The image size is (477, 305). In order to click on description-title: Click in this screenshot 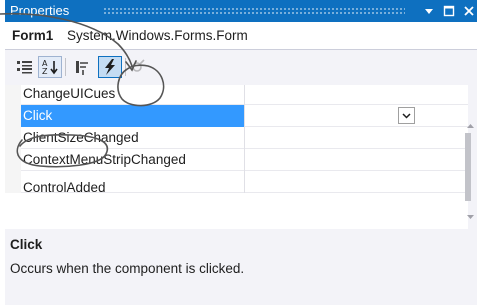, I will do `click(26, 244)`.